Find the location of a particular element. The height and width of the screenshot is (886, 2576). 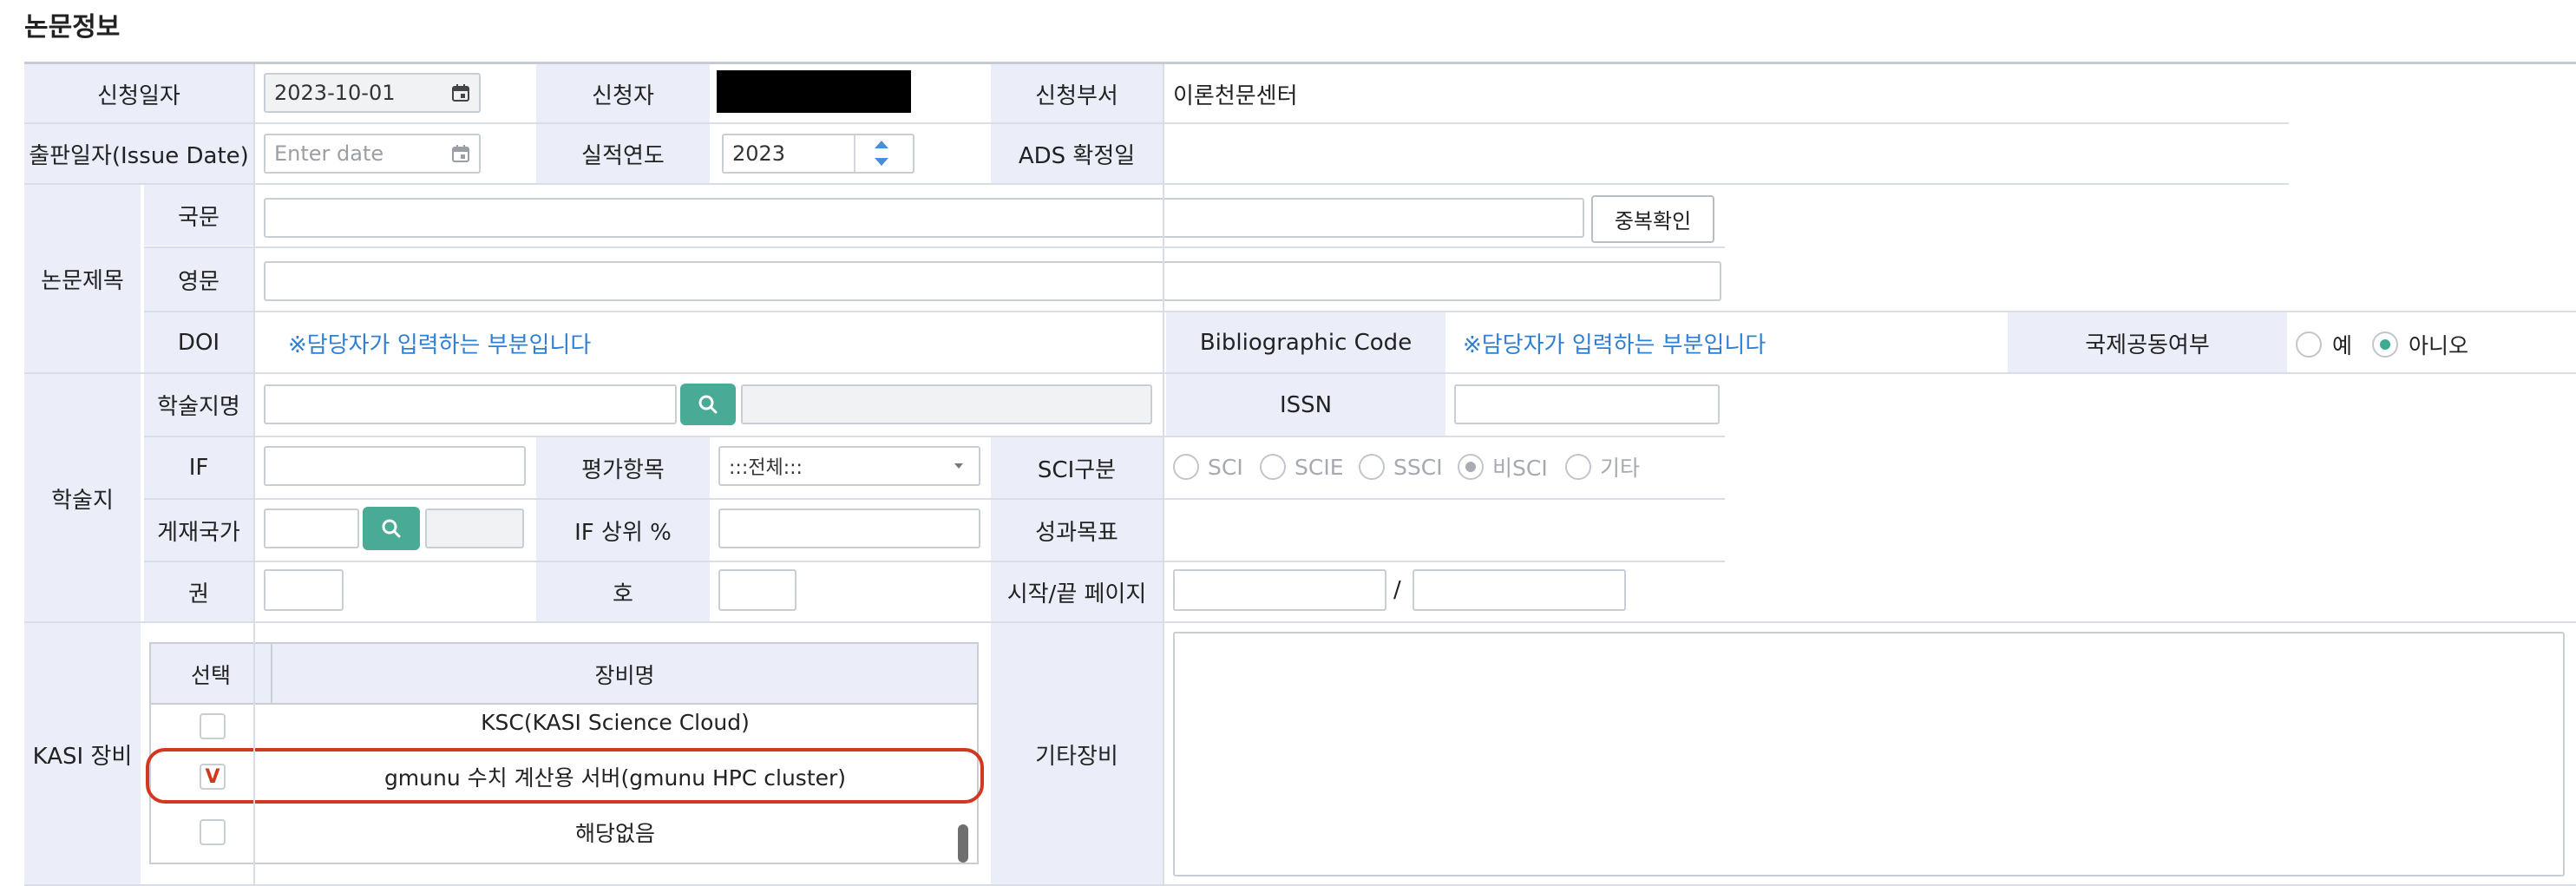

dept-label: 신청부서 is located at coordinates (1077, 93).